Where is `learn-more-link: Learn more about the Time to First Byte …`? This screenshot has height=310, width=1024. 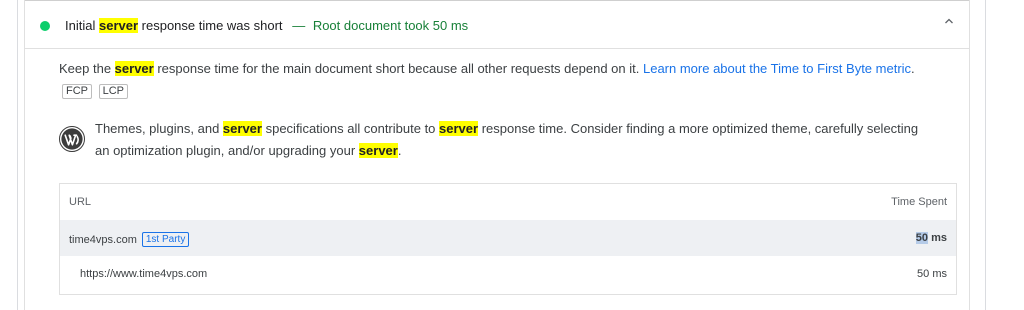
learn-more-link: Learn more about the Time to First Byte … is located at coordinates (777, 68).